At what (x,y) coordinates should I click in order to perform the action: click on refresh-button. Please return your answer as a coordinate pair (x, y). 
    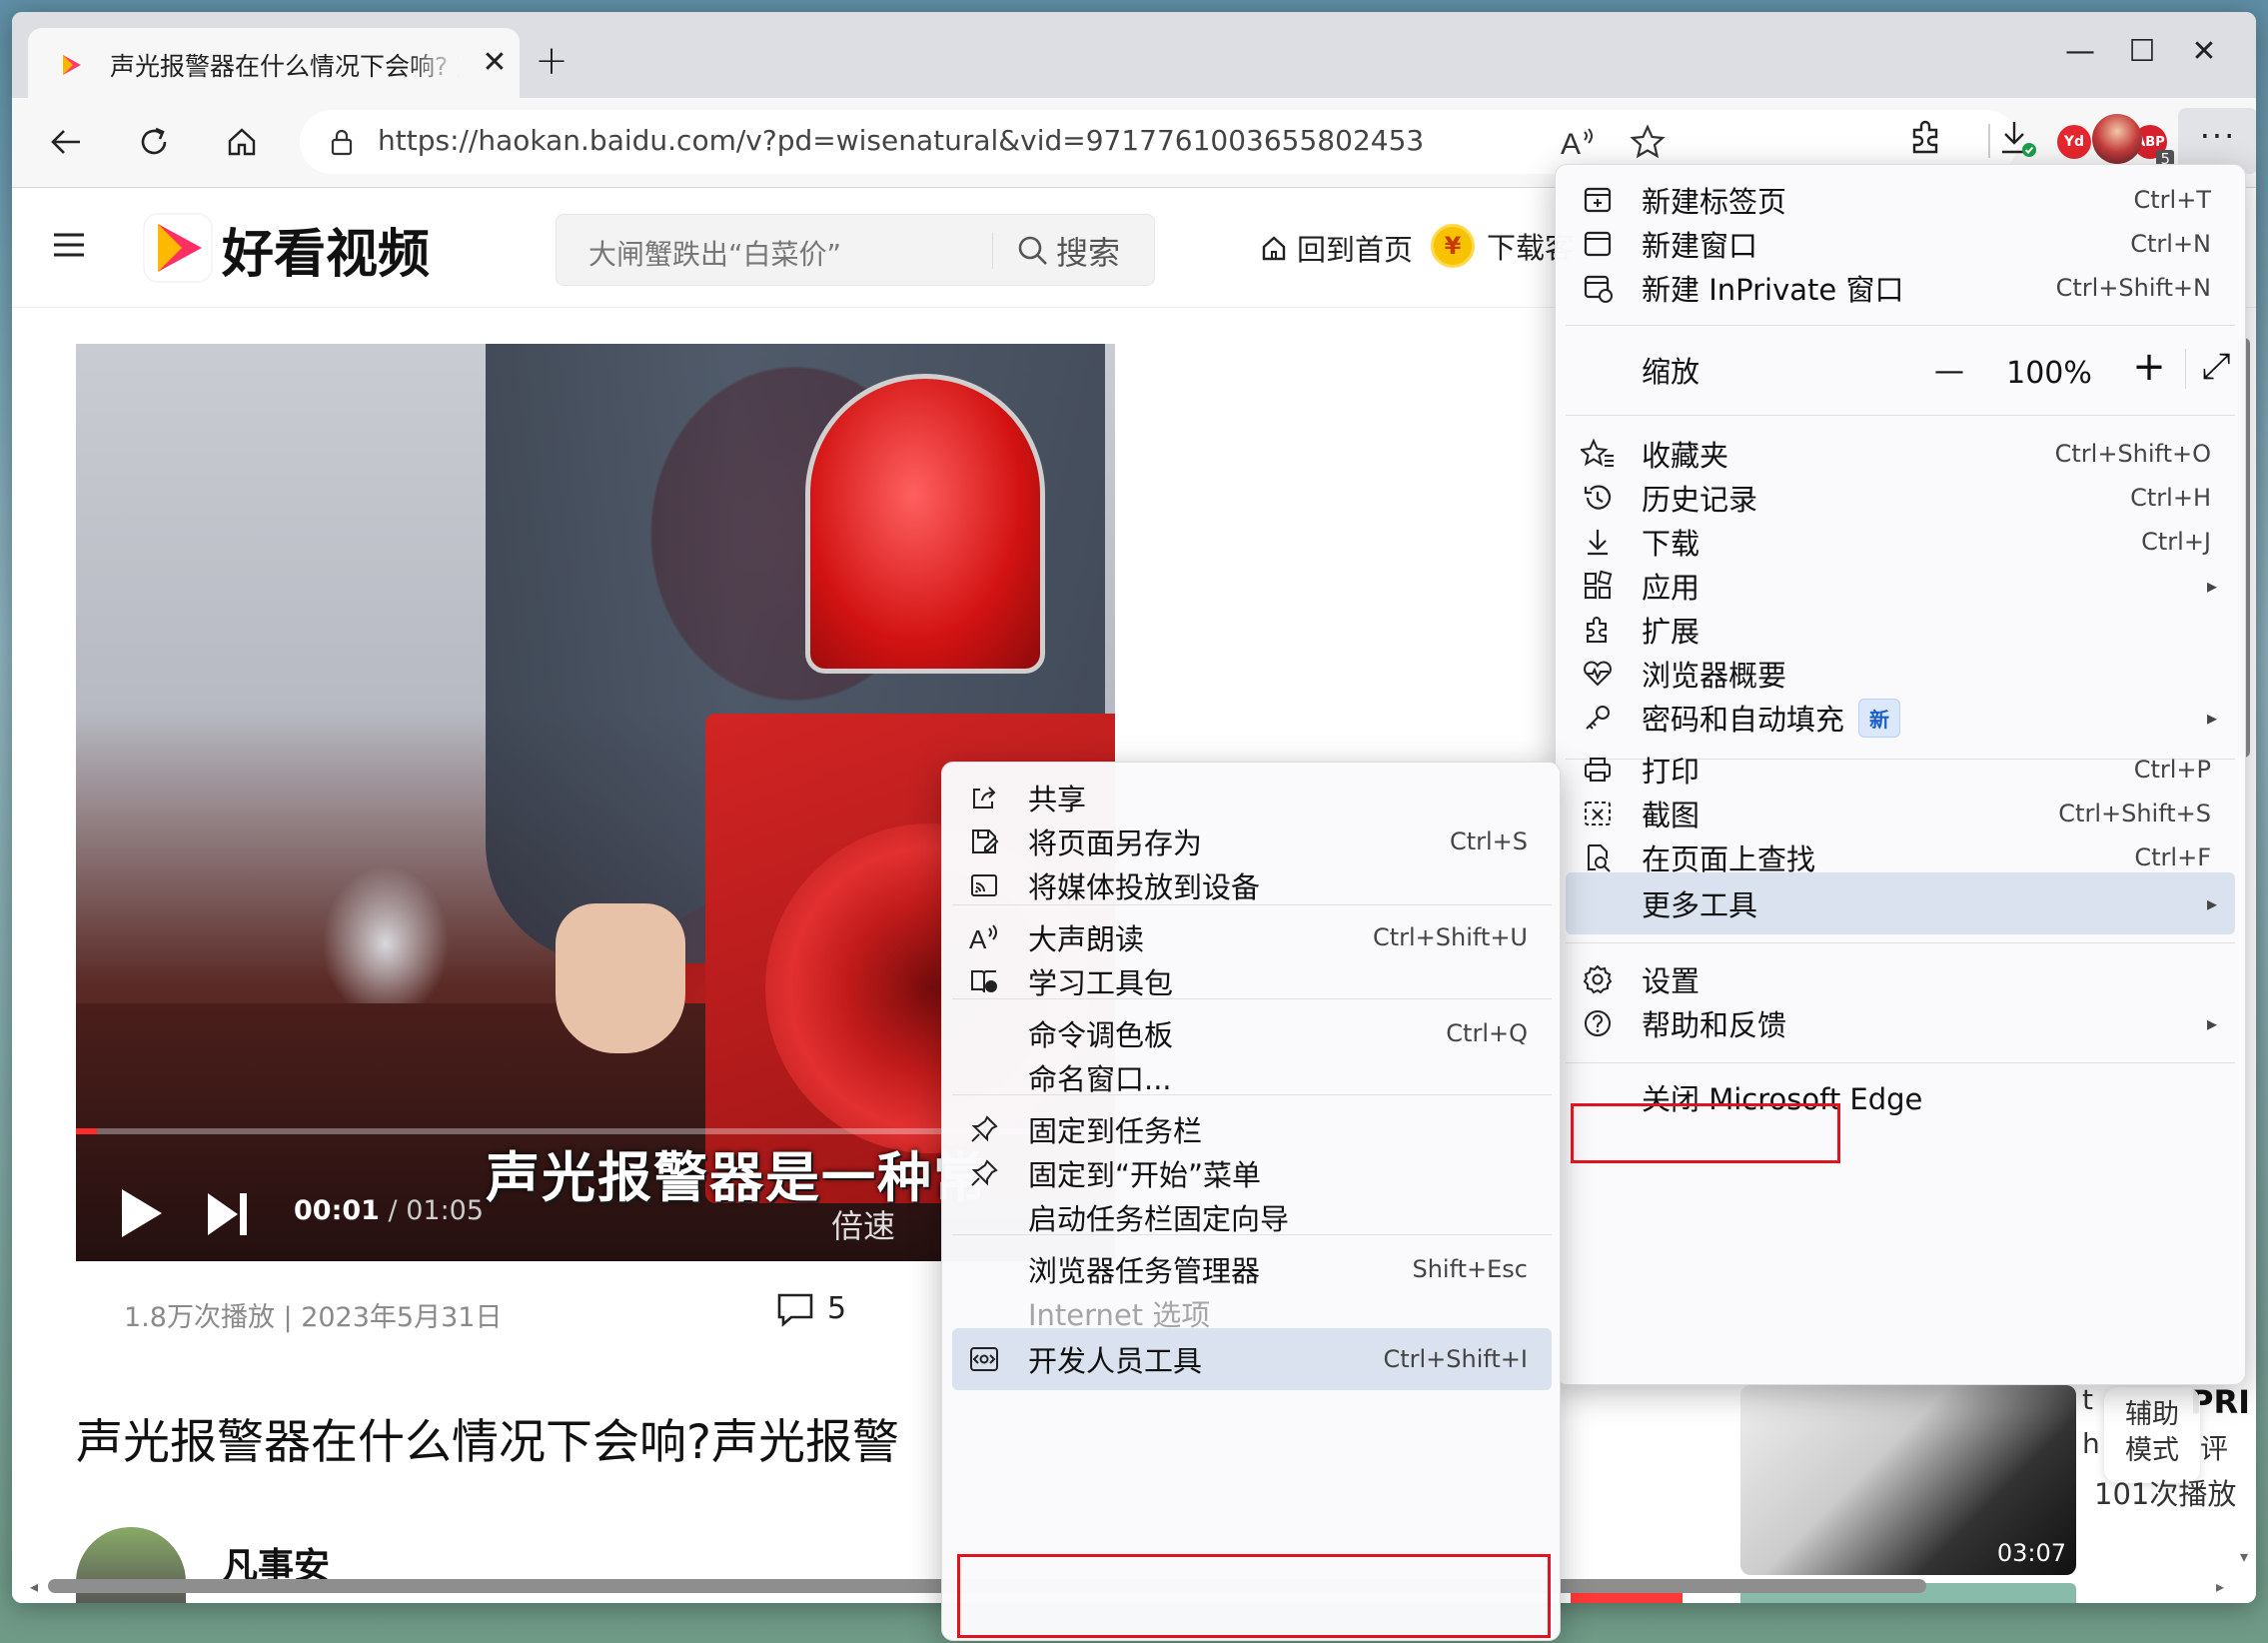
    Looking at the image, I should click on (154, 142).